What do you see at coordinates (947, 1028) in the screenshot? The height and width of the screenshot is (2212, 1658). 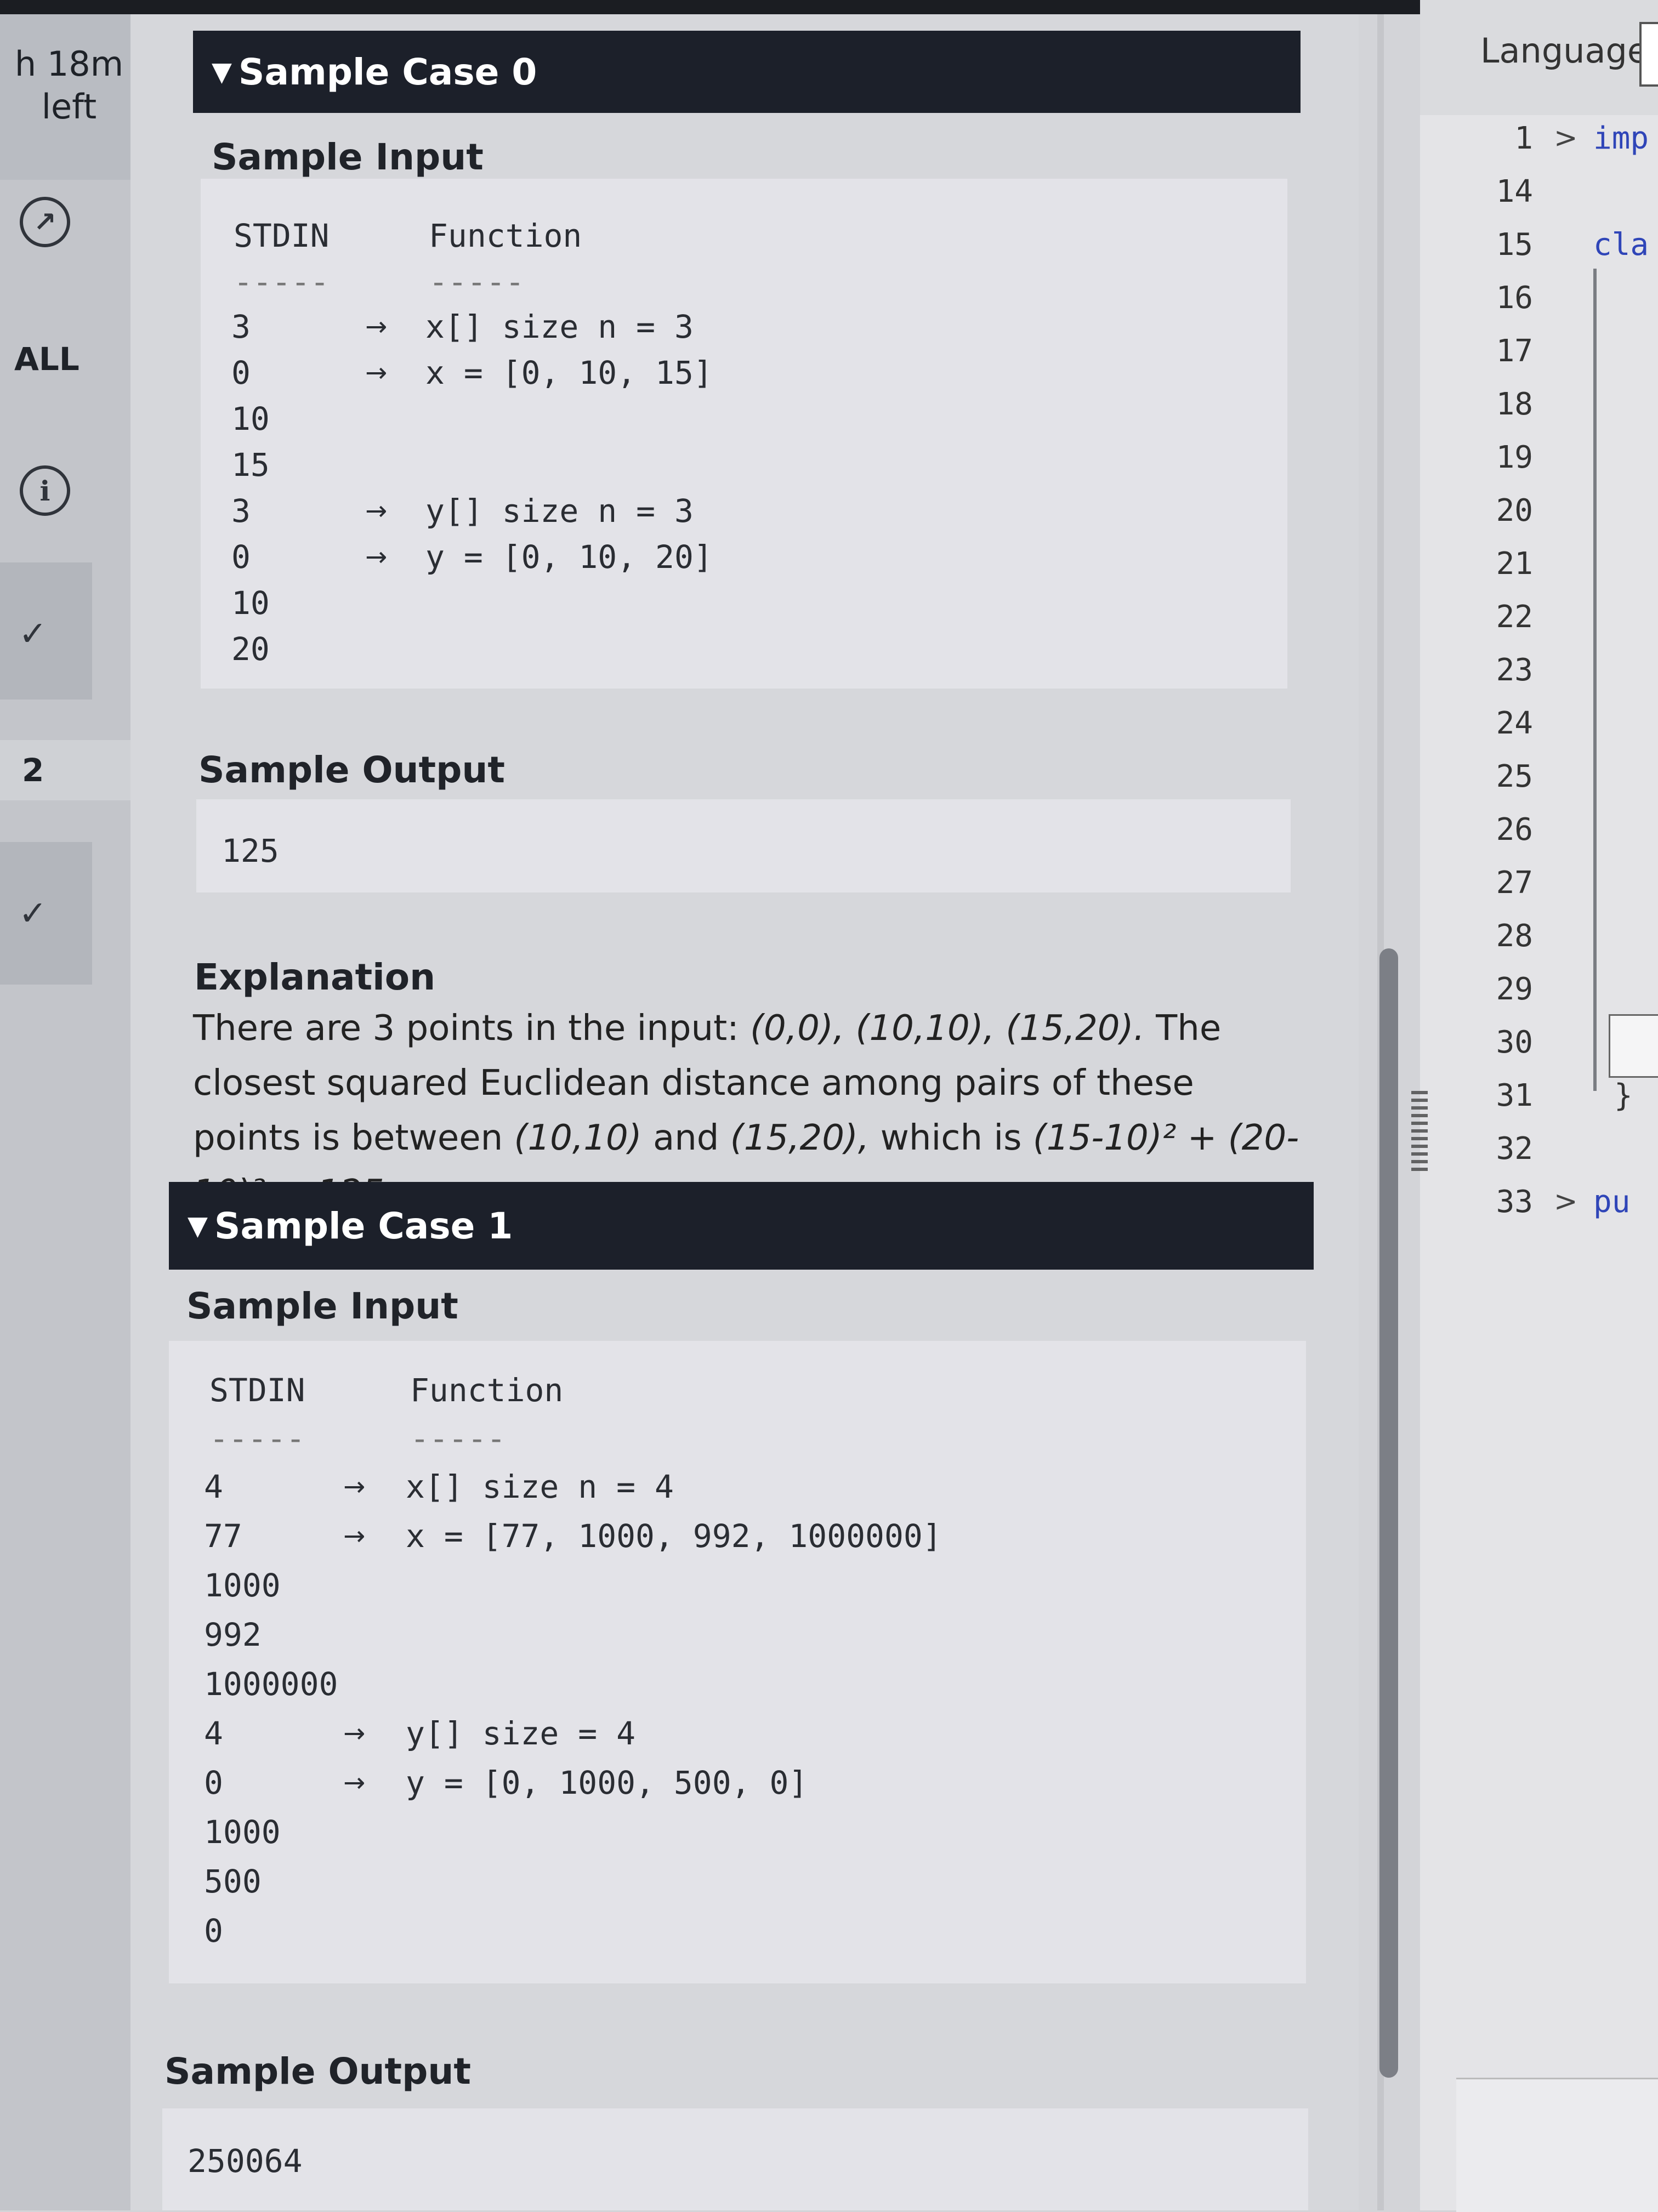 I see `explanation-points: (0,0), (10,10), (15,20).` at bounding box center [947, 1028].